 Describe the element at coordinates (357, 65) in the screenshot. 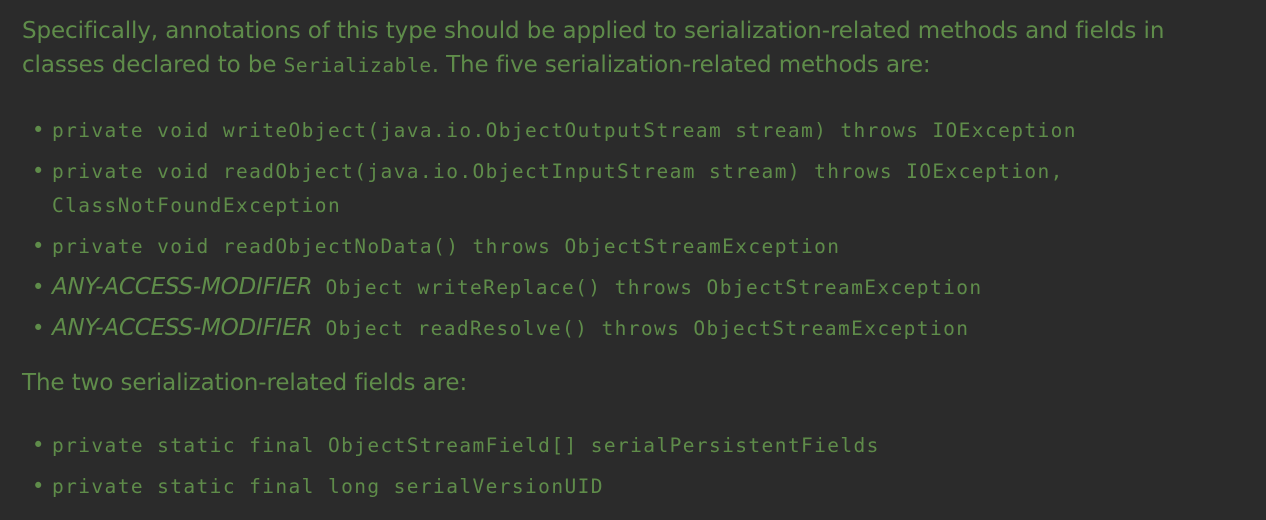

I see `serializable-code: Serializable` at that location.